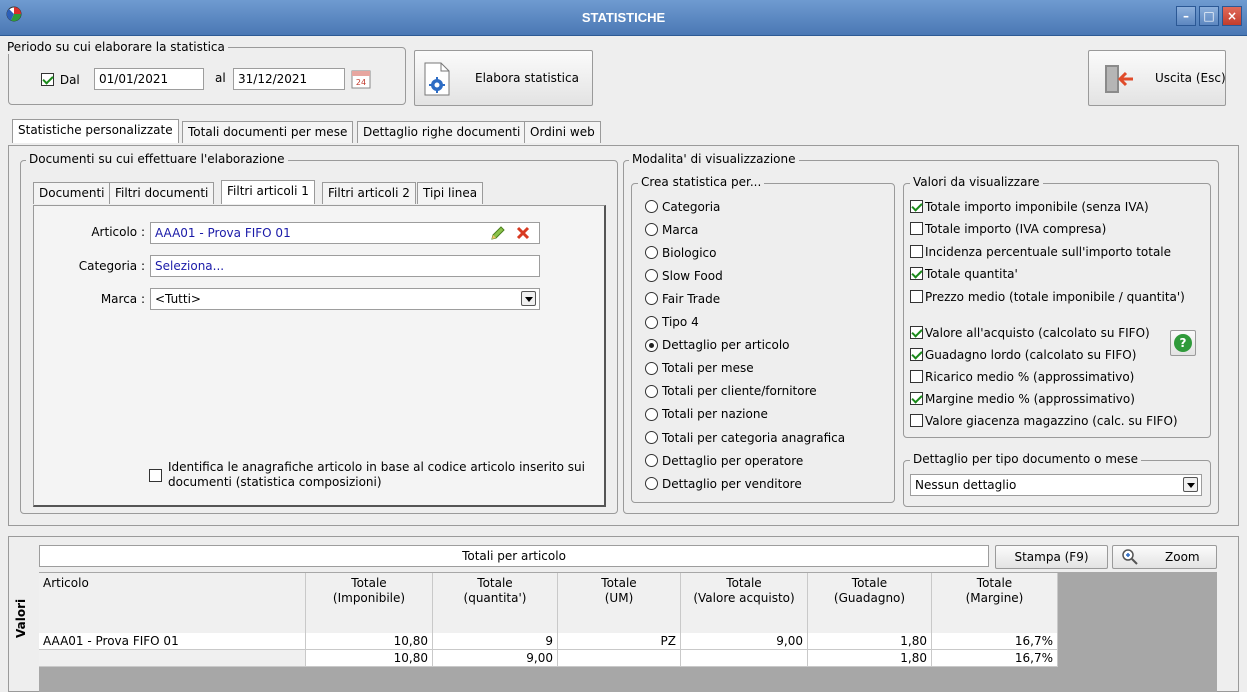  What do you see at coordinates (345, 233) in the screenshot?
I see `articolo-field: AAA01 - Prova FIFO 01` at bounding box center [345, 233].